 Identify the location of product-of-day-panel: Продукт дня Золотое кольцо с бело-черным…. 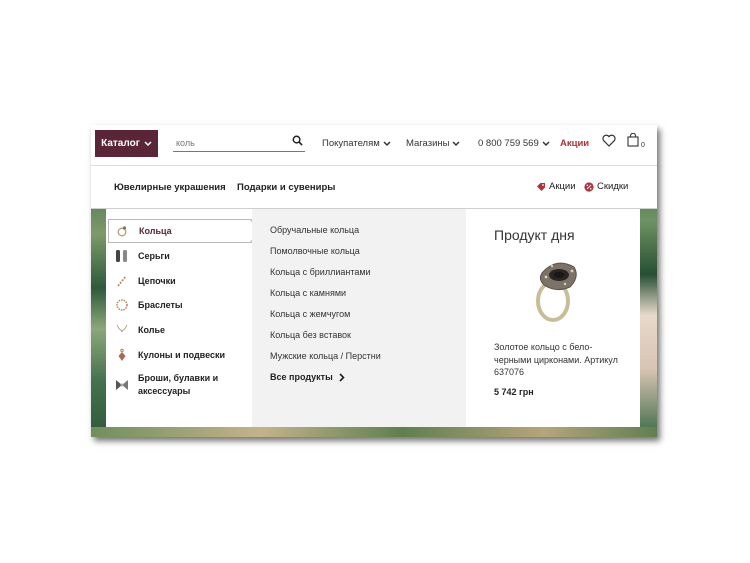
(553, 318).